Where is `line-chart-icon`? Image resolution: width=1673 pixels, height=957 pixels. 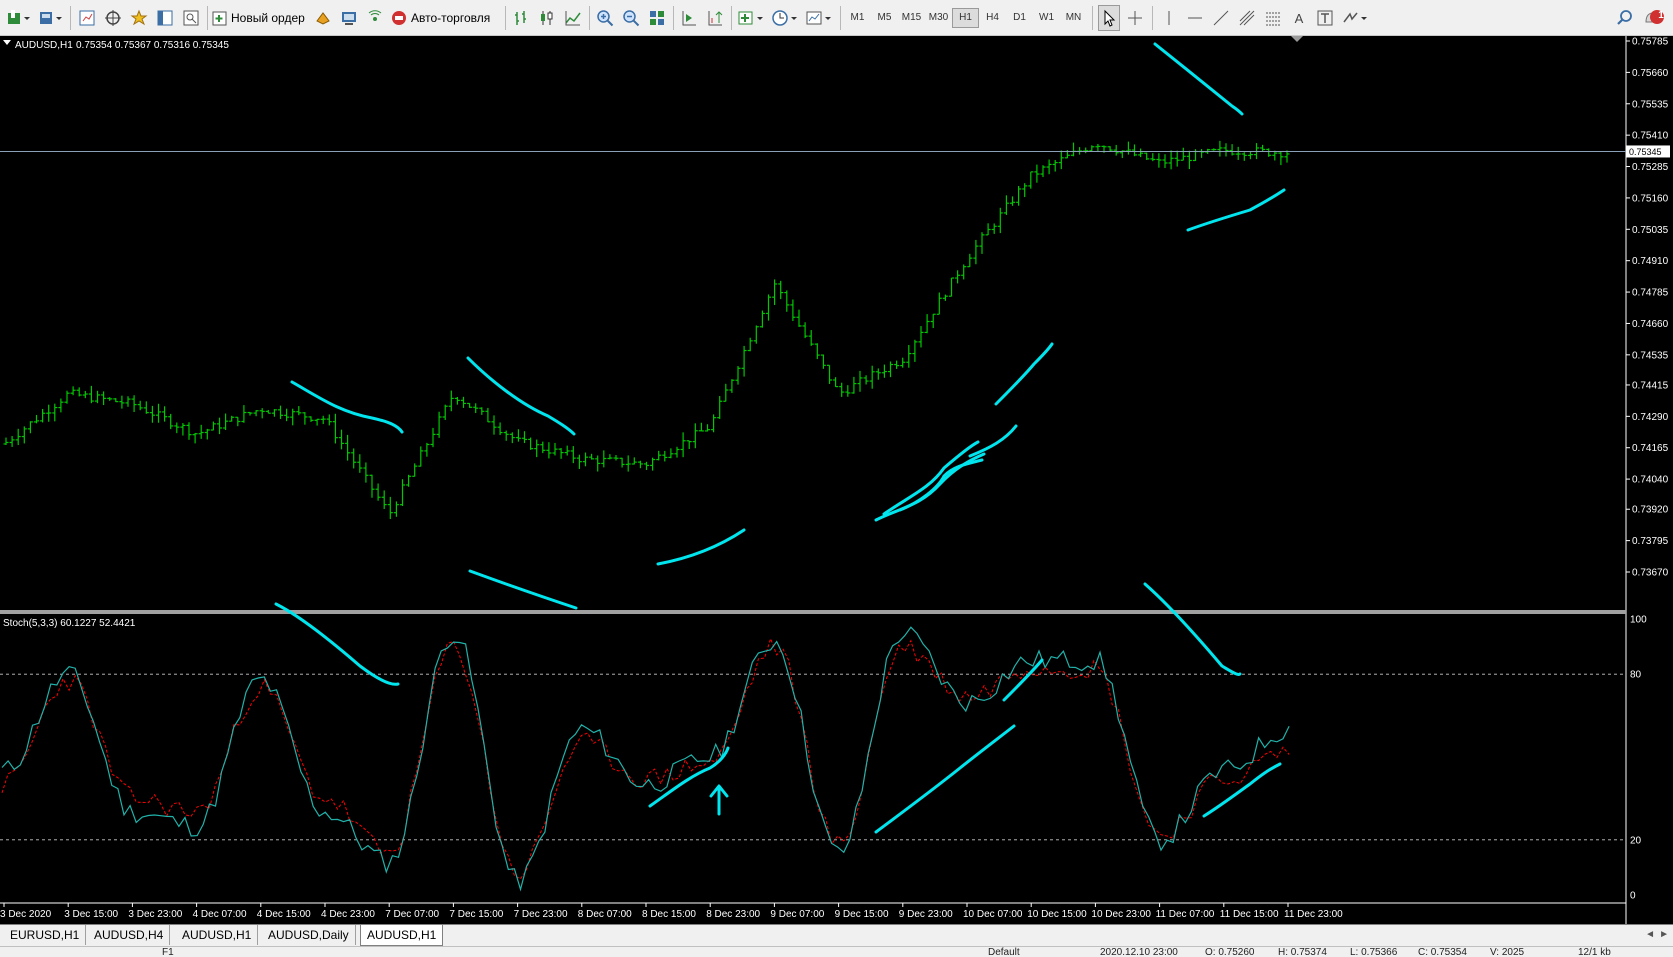 line-chart-icon is located at coordinates (573, 18).